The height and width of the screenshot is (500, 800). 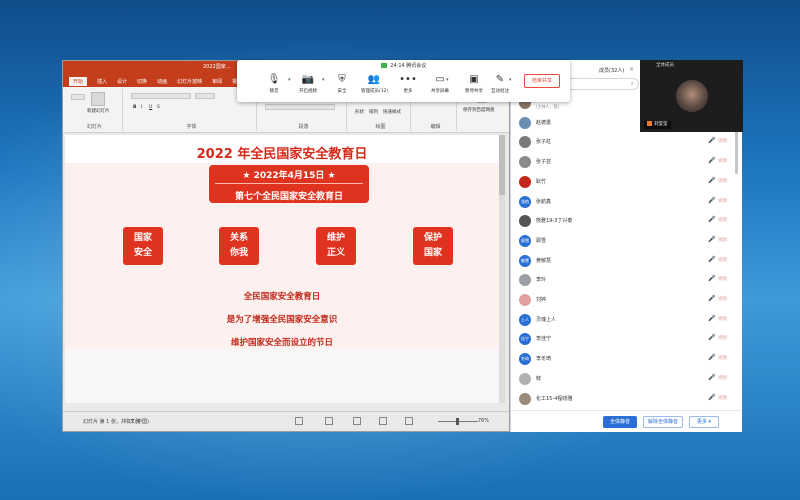 I want to click on meeting-header: 24:14 腾讯会议, so click(x=403, y=65).